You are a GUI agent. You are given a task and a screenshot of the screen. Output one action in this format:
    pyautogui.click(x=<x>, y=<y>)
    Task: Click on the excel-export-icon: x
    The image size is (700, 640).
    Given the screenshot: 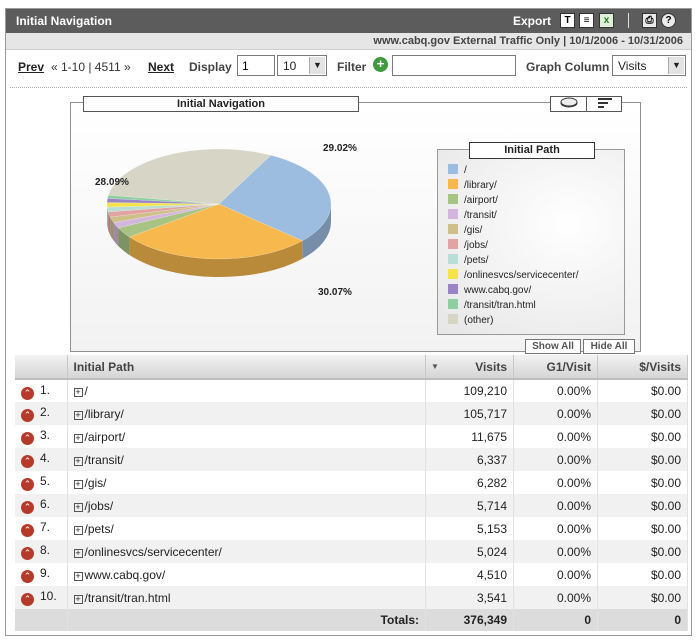 What is the action you would take?
    pyautogui.click(x=606, y=20)
    